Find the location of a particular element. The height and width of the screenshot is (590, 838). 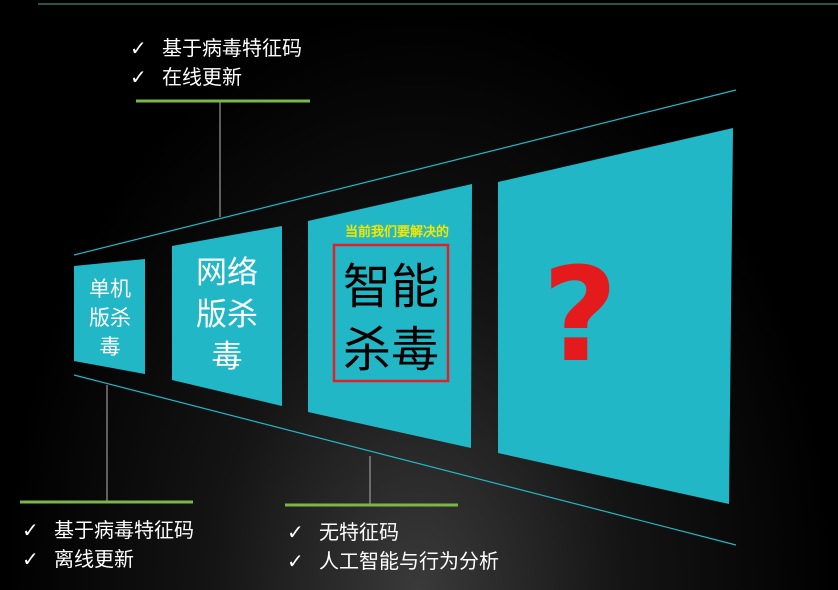

list-item: ✓ 离线更新 is located at coordinates (108, 559).